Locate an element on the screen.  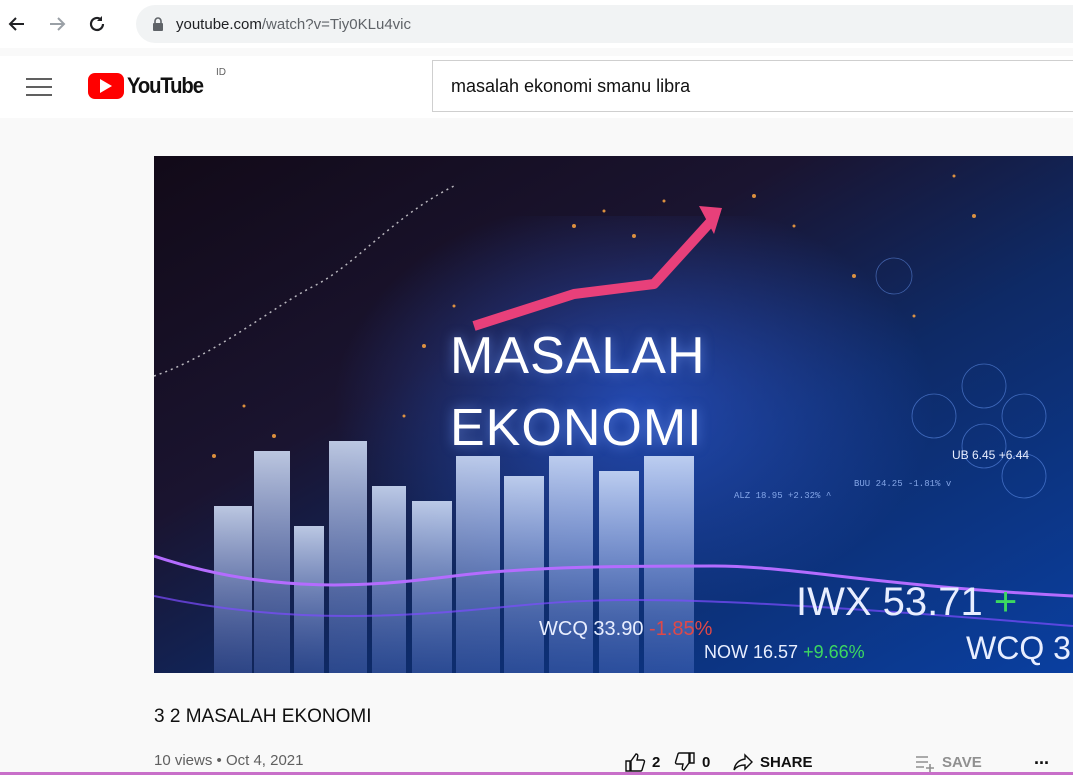
url-path: /watch?v=Tiy0KLu4vic is located at coordinates (336, 24).